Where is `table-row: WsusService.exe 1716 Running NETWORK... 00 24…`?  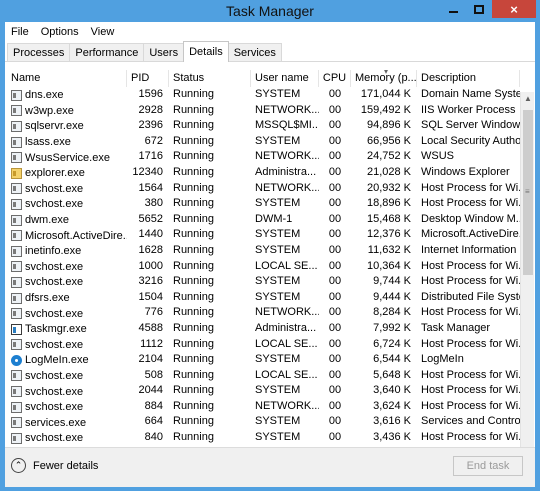 table-row: WsusService.exe 1716 Running NETWORK... 00 24… is located at coordinates (263, 157).